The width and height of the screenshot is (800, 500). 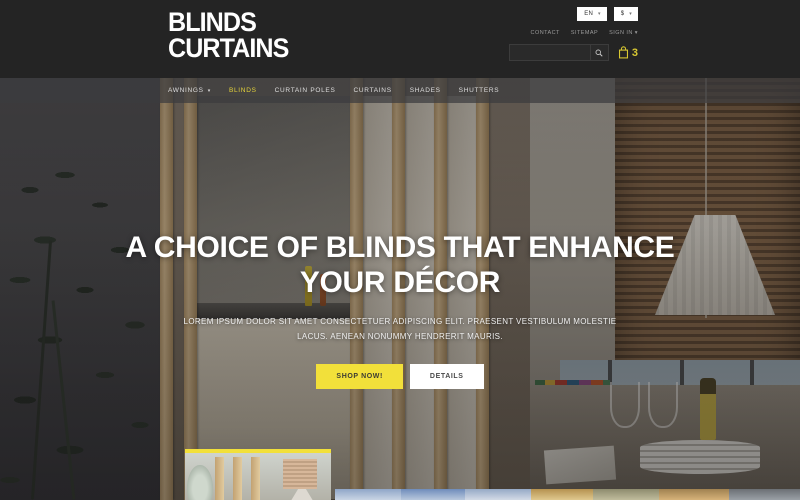 What do you see at coordinates (545, 33) in the screenshot?
I see `top-link-contact: CONTACT` at bounding box center [545, 33].